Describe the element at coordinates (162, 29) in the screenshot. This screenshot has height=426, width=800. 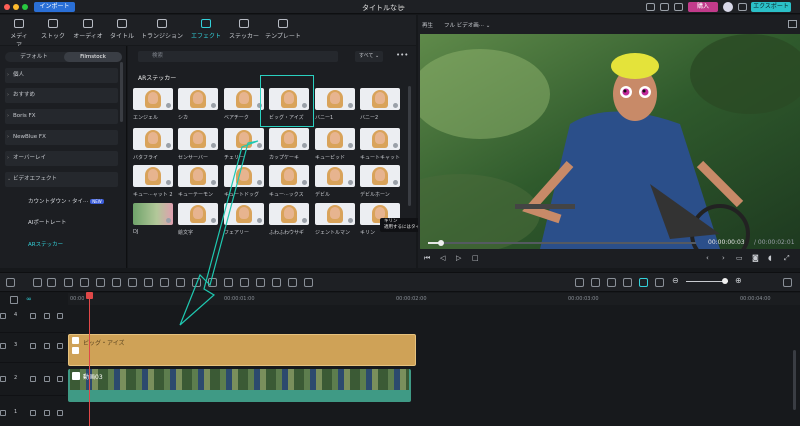
I see `tab-transitions: トランジション` at that location.